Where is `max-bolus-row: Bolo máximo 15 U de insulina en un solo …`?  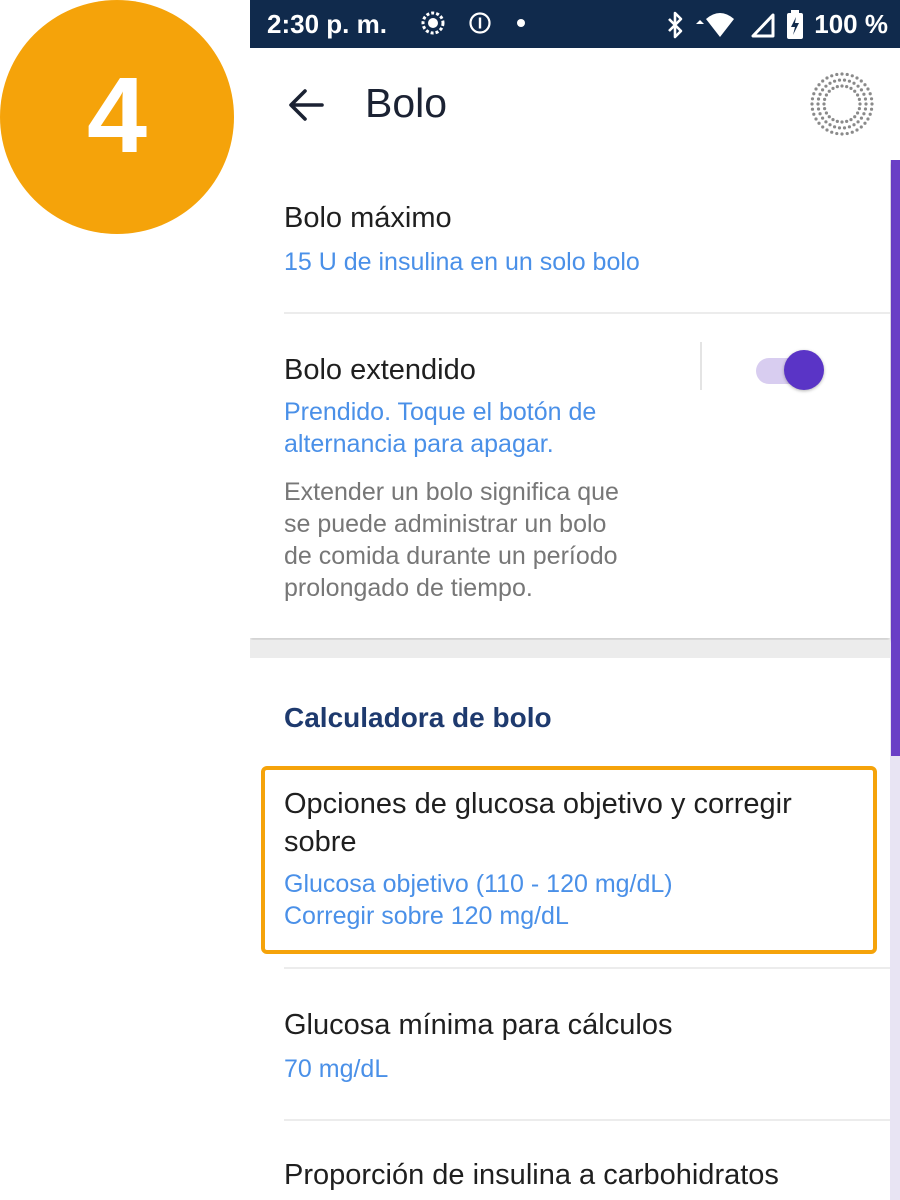 max-bolus-row: Bolo máximo 15 U de insulina en un solo … is located at coordinates (570, 236).